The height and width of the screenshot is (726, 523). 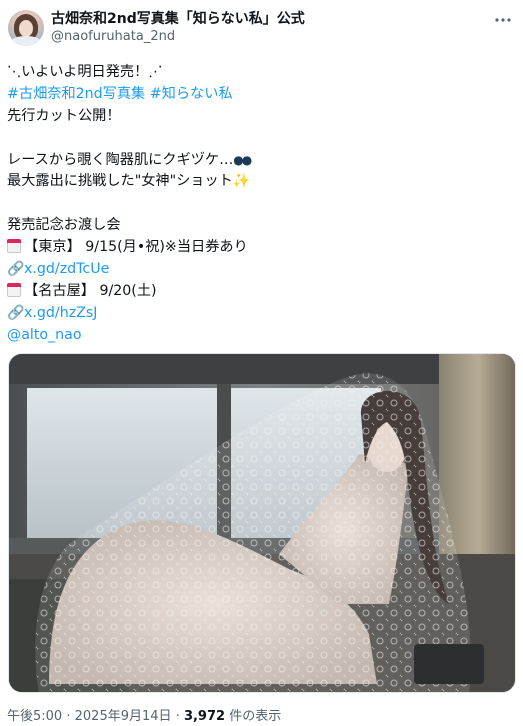 I want to click on text-line-lace: レースから覗く陶器肌にクギヅケ…●●, so click(x=259, y=161).